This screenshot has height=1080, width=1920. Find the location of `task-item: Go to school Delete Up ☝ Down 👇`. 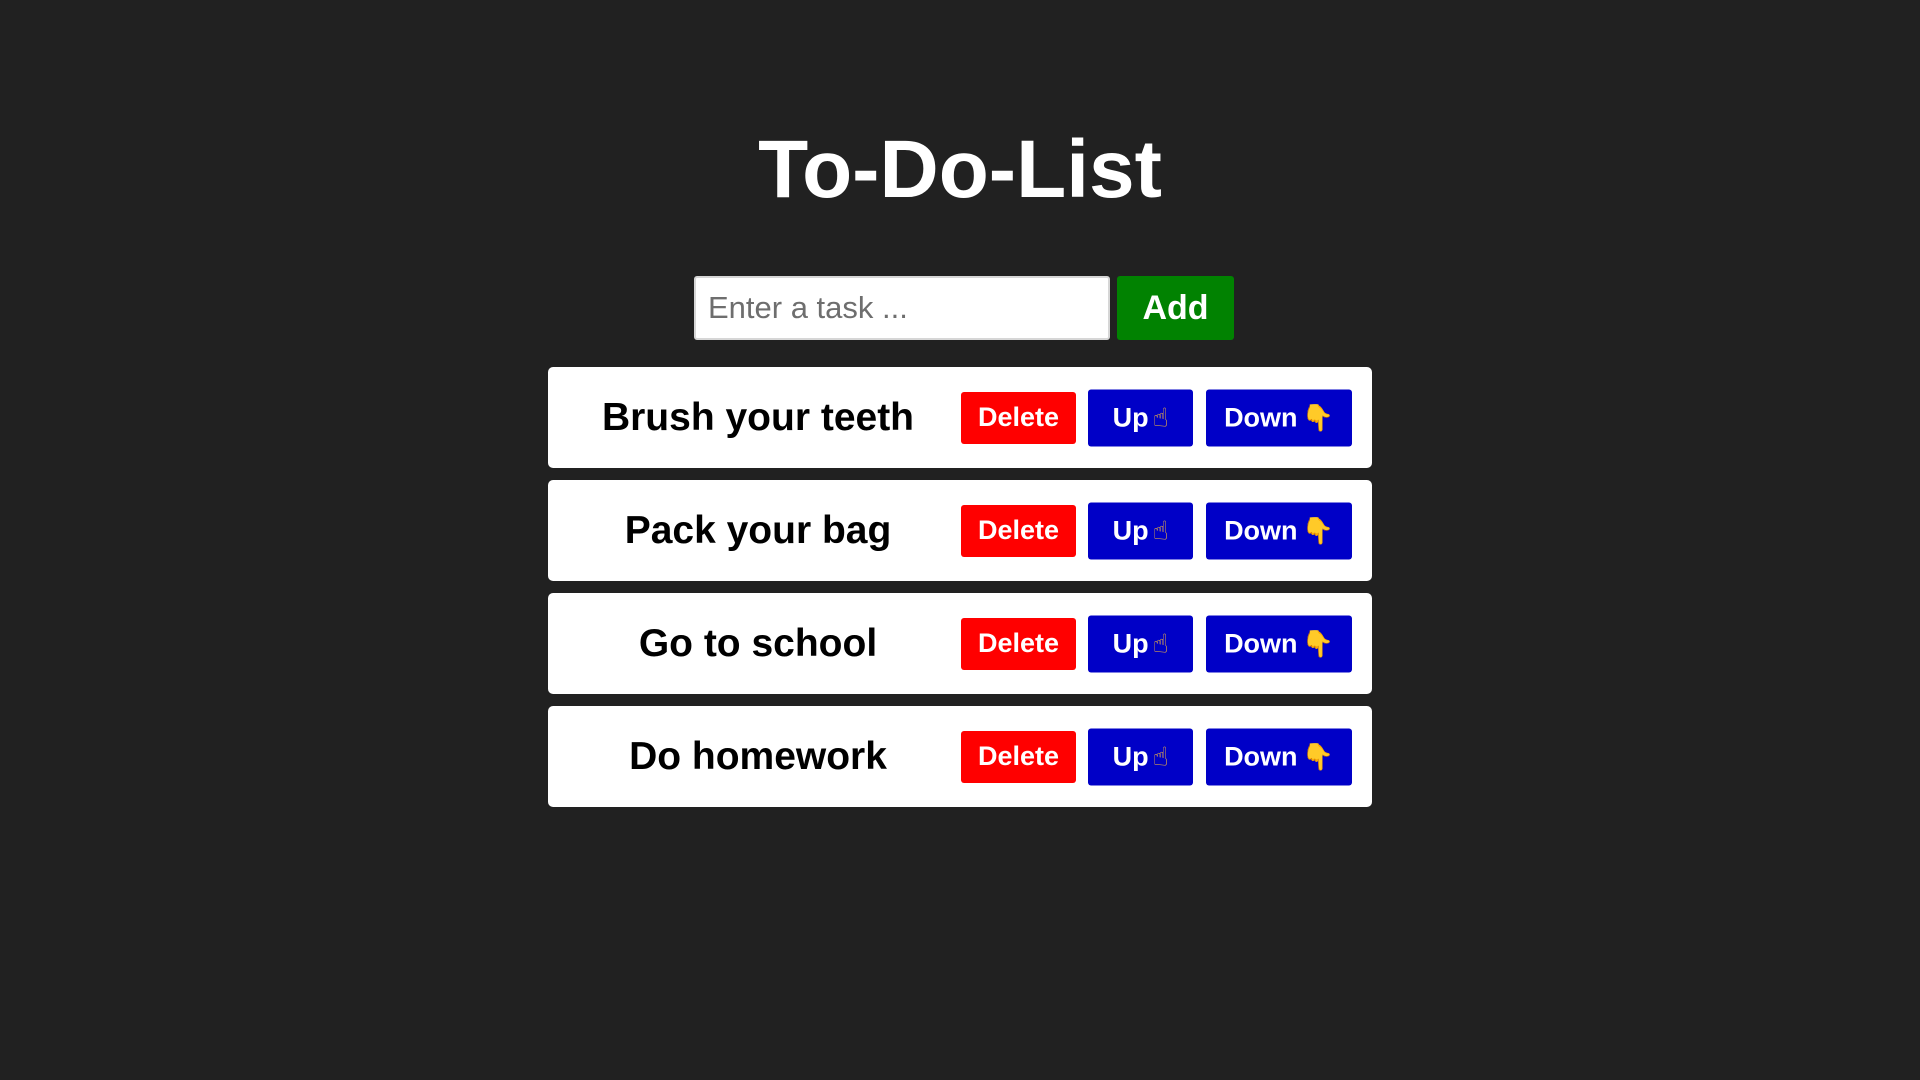

task-item: Go to school Delete Up ☝ Down 👇 is located at coordinates (960, 643).